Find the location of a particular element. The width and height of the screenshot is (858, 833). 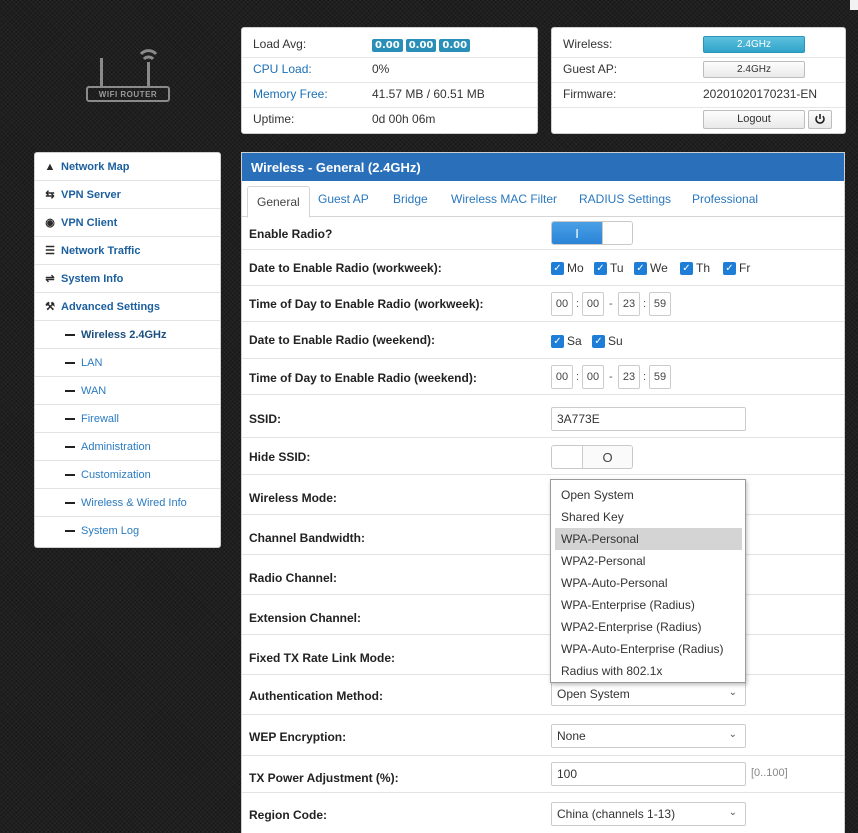

region-select: China (channels 1-13) ⌄ is located at coordinates (648, 814).